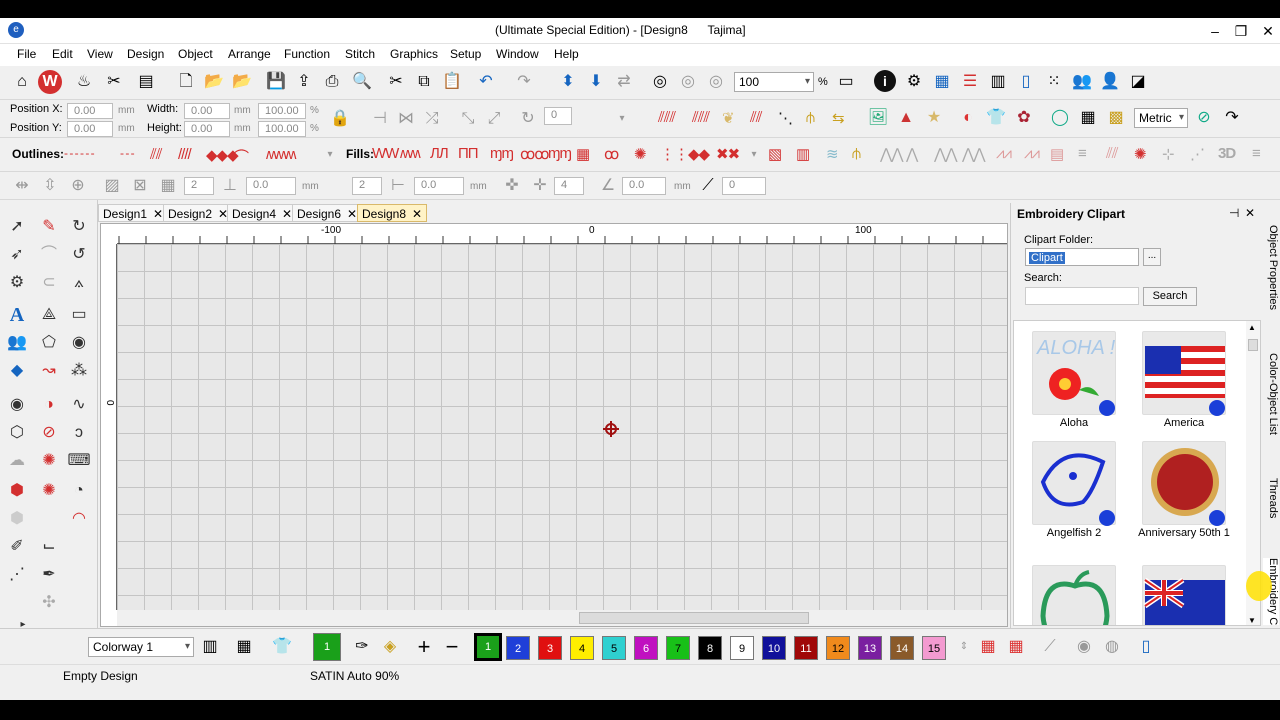 The width and height of the screenshot is (1280, 720). What do you see at coordinates (494, 119) in the screenshot?
I see `skew-alt-icon: ⤢` at bounding box center [494, 119].